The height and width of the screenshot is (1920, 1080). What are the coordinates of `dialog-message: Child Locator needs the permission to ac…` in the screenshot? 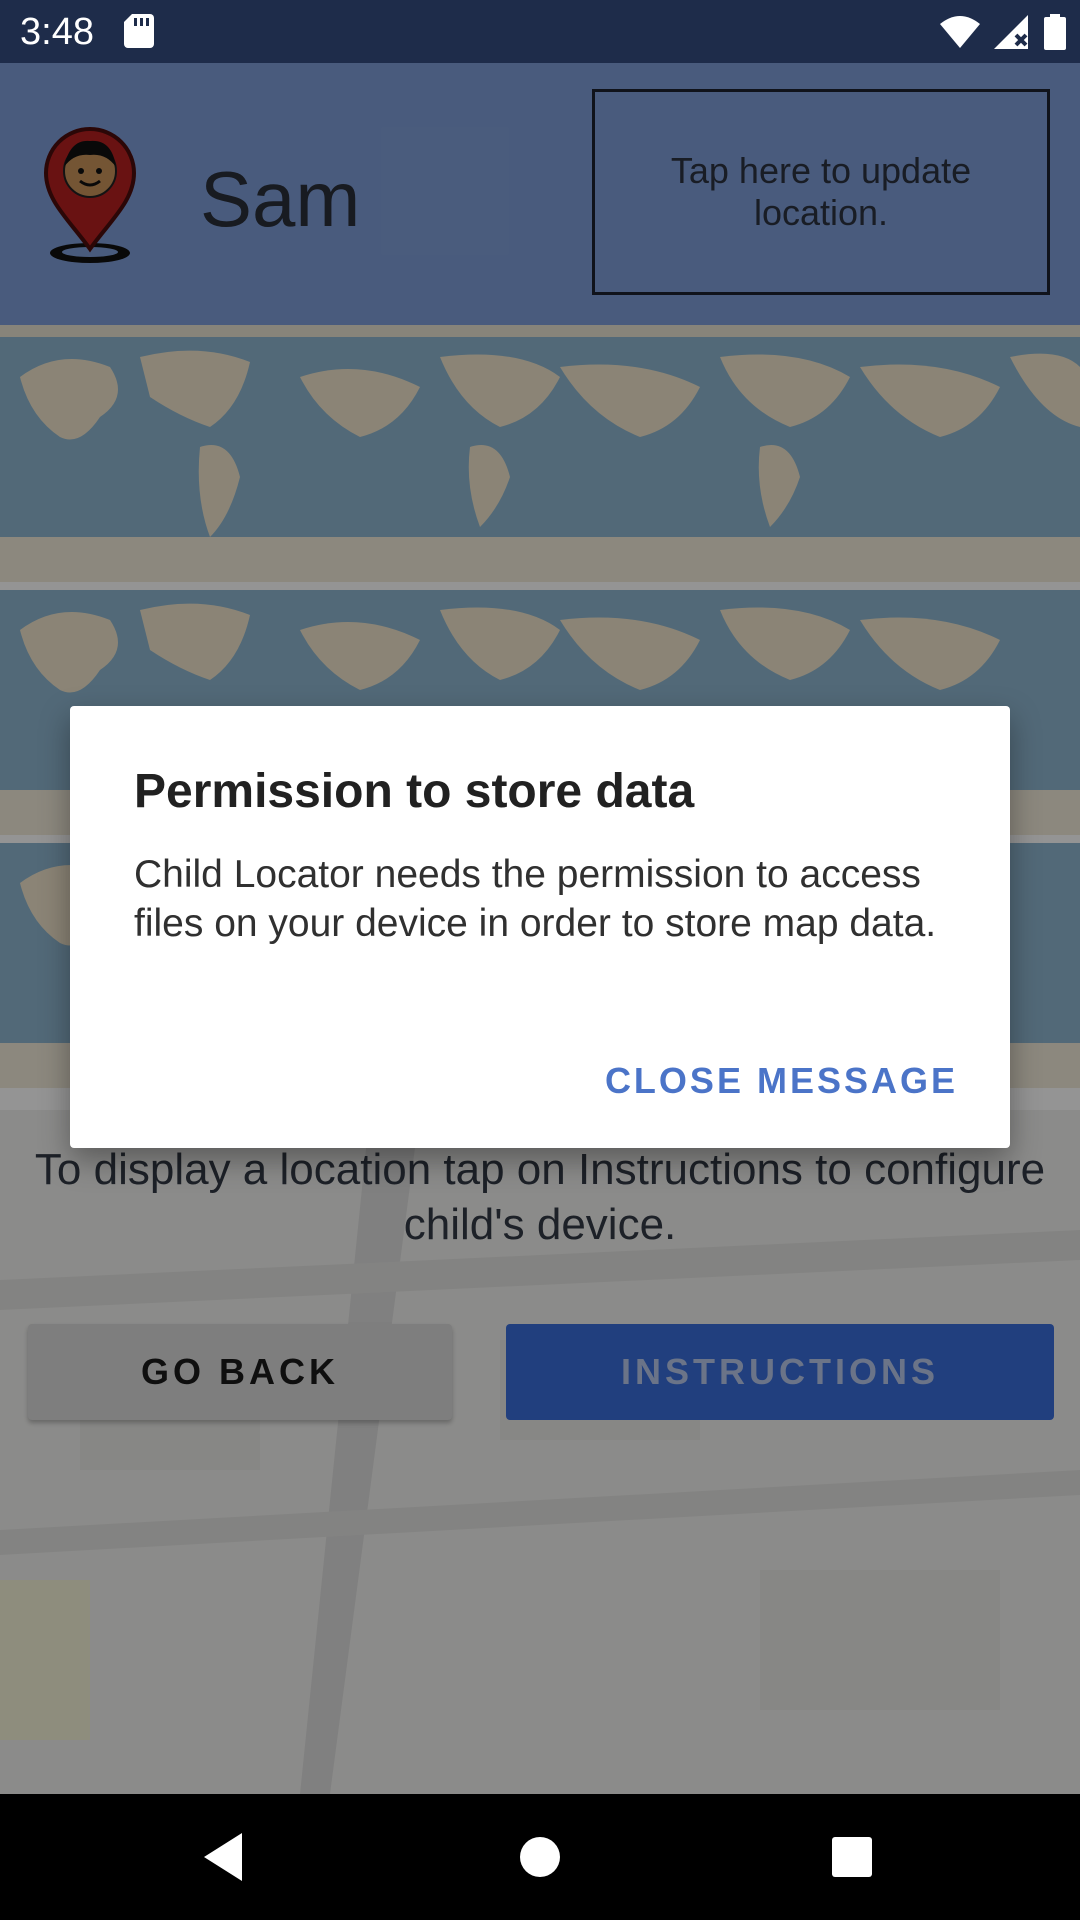 It's located at (535, 899).